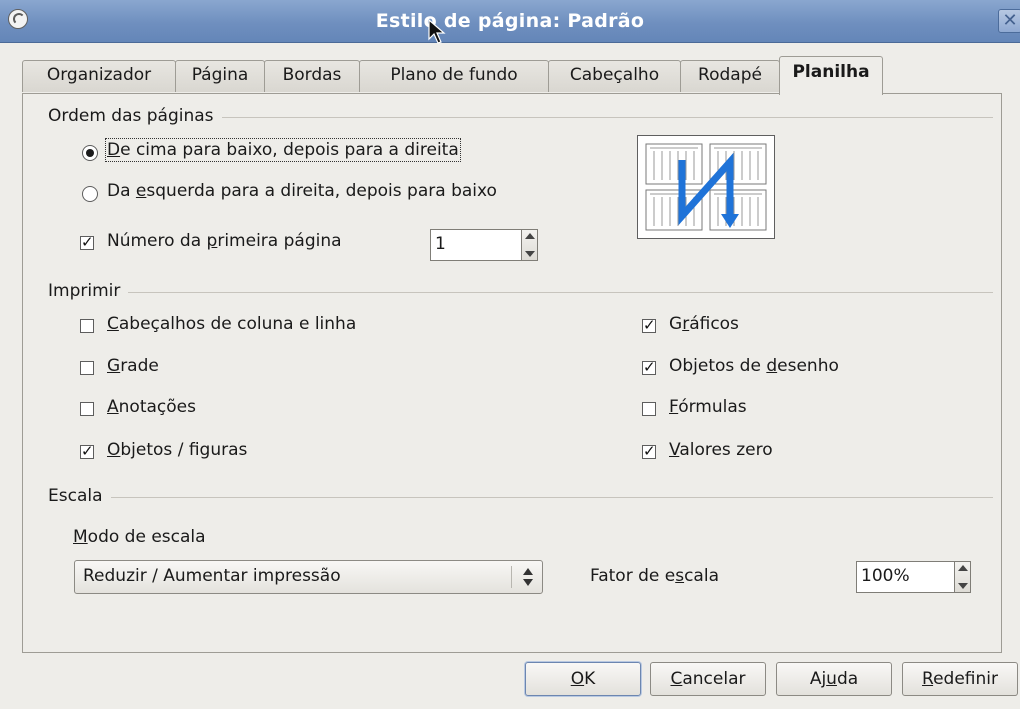 The height and width of the screenshot is (709, 1020). I want to click on charts-checkbox, so click(649, 325).